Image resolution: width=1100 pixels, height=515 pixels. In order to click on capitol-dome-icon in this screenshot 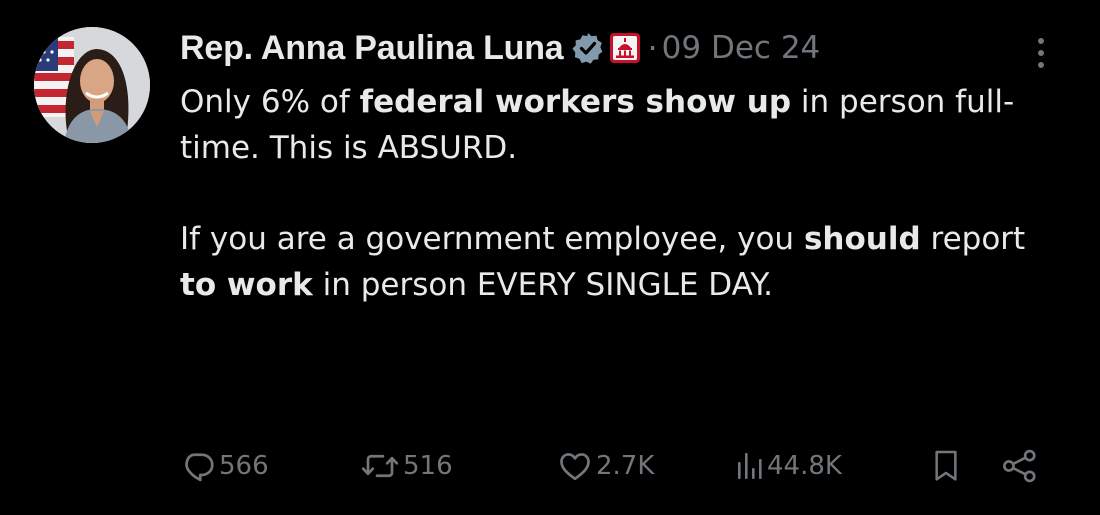, I will do `click(624, 48)`.